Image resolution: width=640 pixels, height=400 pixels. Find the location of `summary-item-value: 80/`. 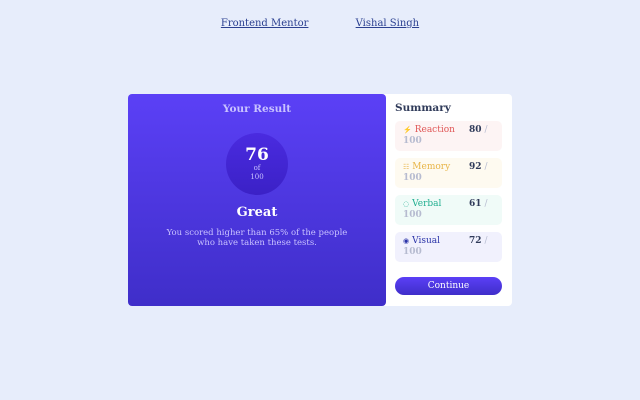

summary-item-value: 80/ is located at coordinates (478, 130).